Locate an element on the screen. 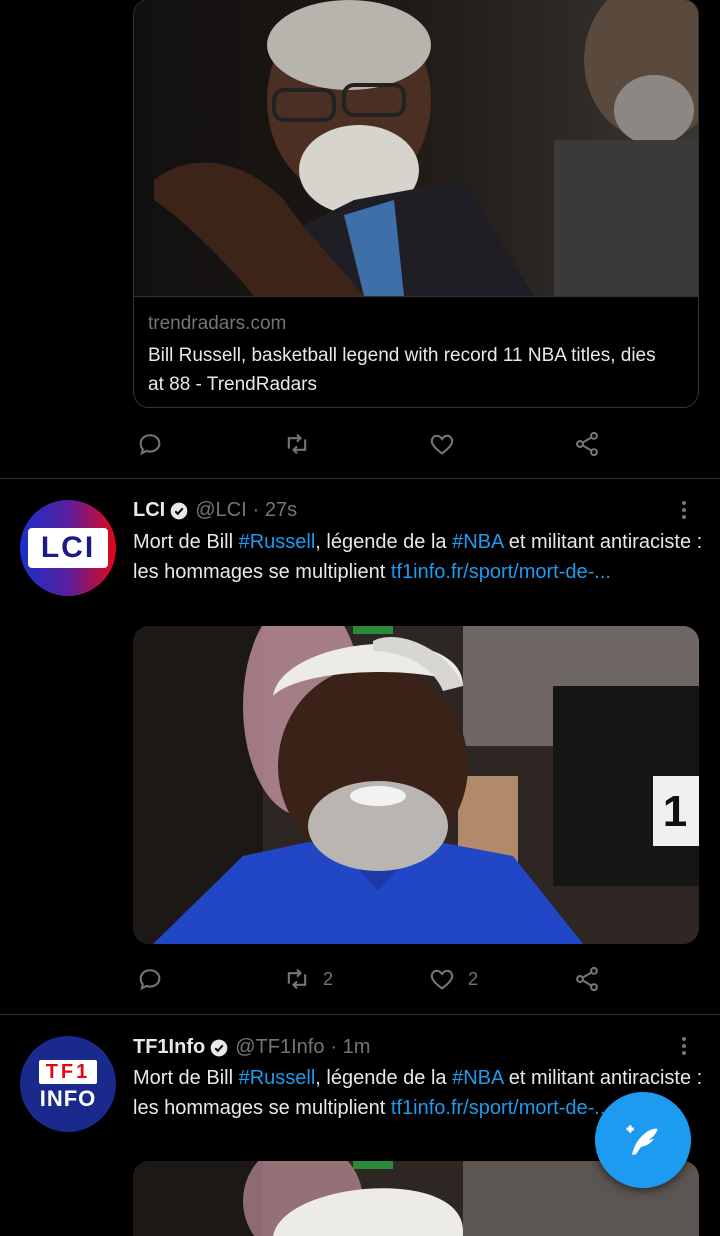 The image size is (720, 1236). info-logo-text: INFO is located at coordinates (68, 1098).